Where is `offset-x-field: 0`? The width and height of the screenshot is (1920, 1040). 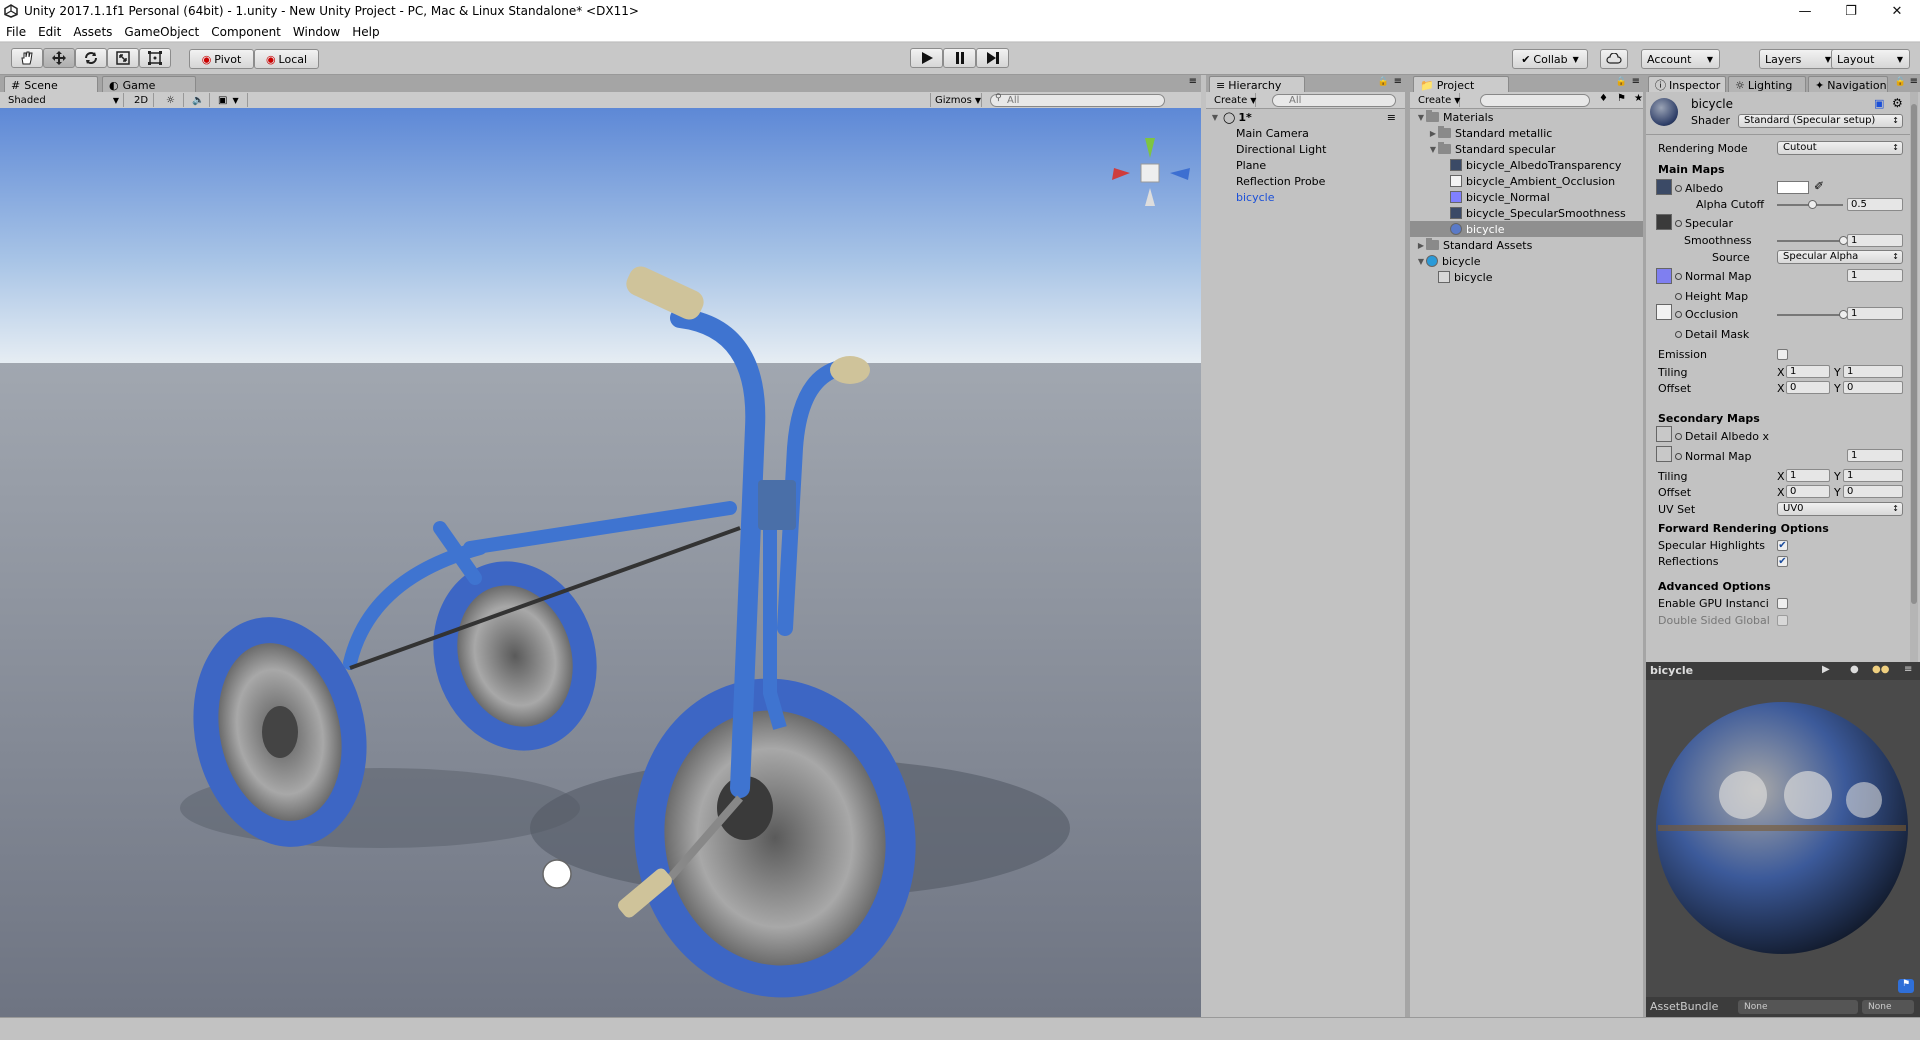
offset-x-field: 0 is located at coordinates (1808, 387).